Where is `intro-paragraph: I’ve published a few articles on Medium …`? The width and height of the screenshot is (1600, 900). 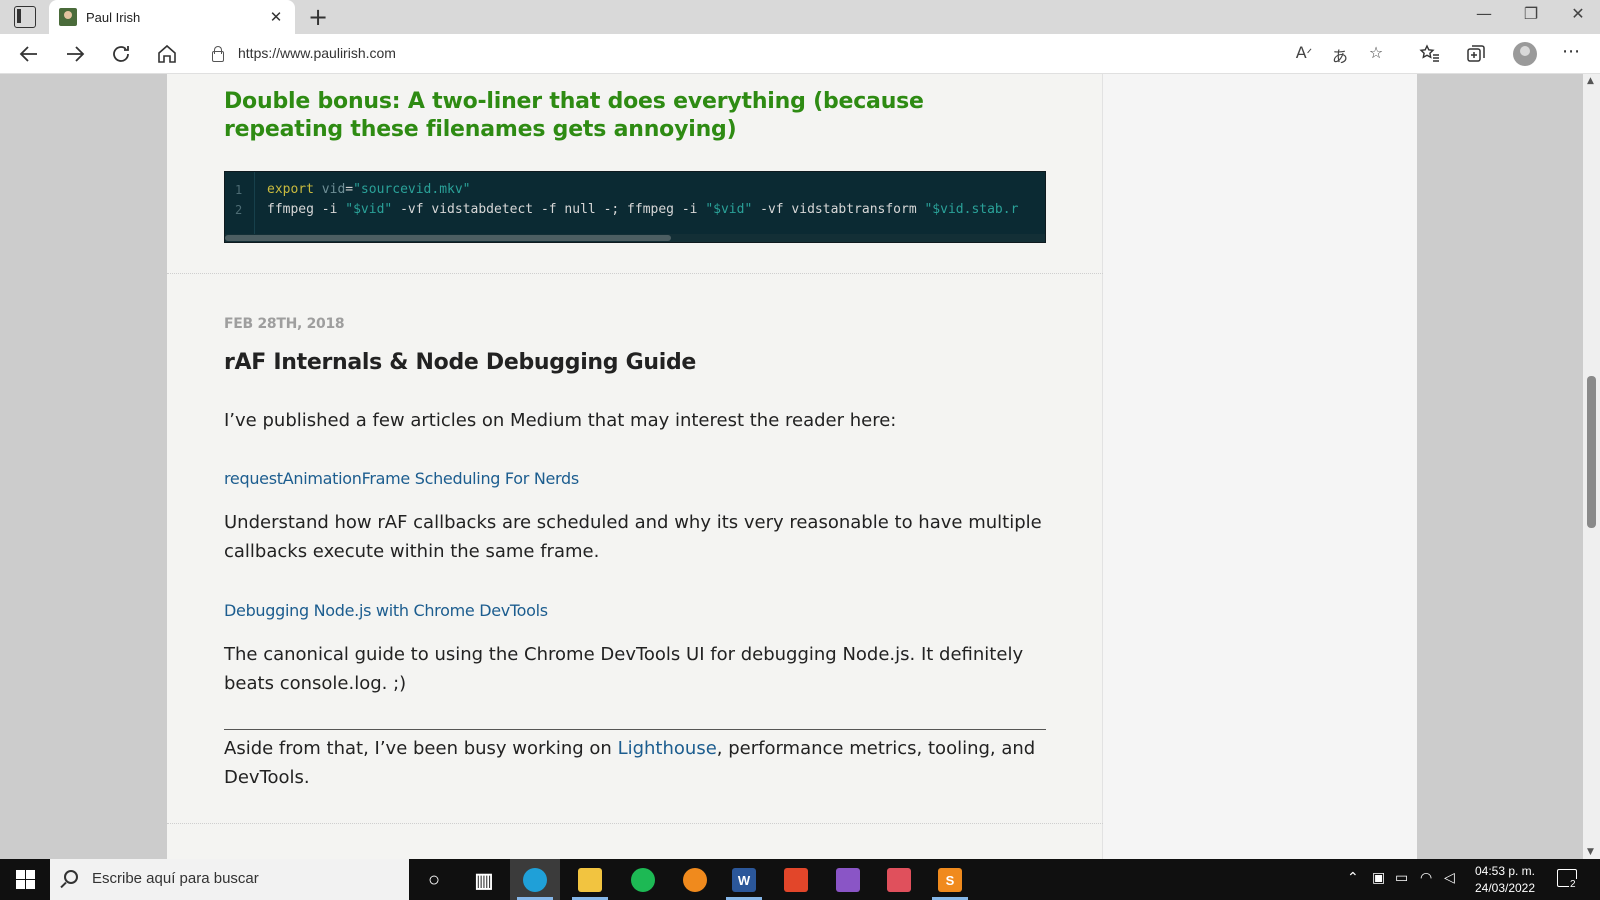
intro-paragraph: I’ve published a few articles on Medium … is located at coordinates (560, 420).